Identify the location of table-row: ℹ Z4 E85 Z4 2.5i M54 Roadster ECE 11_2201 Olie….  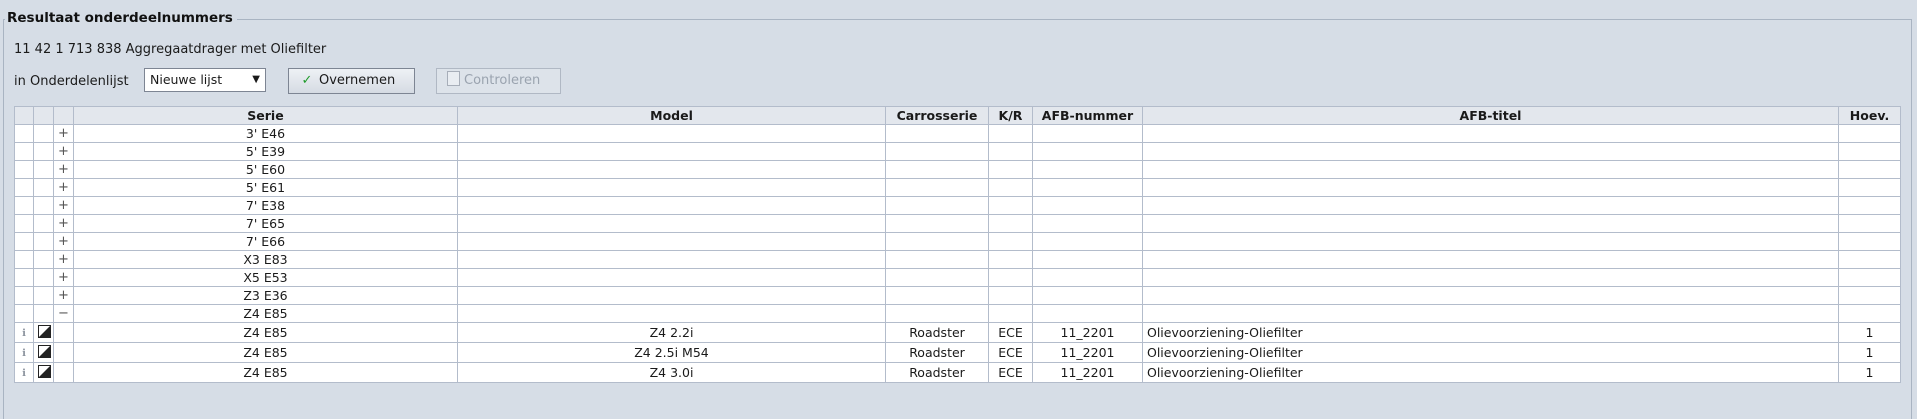
(957, 352).